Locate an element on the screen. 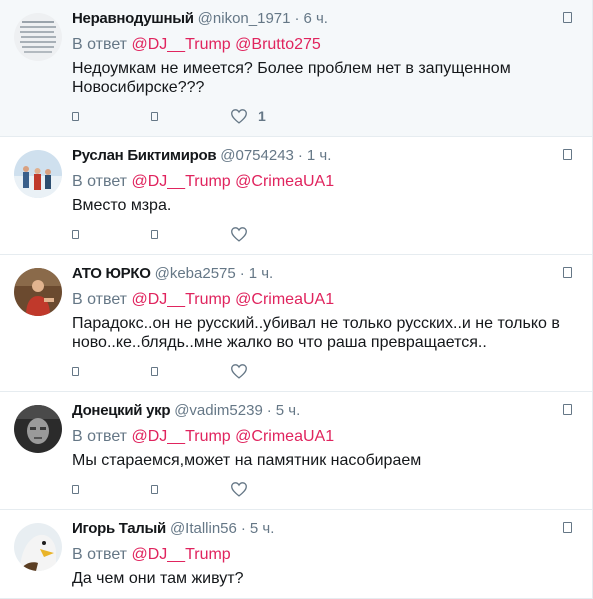  tweet-header: Игорь Талый @Itallin56 · 5 ч. is located at coordinates (326, 529).